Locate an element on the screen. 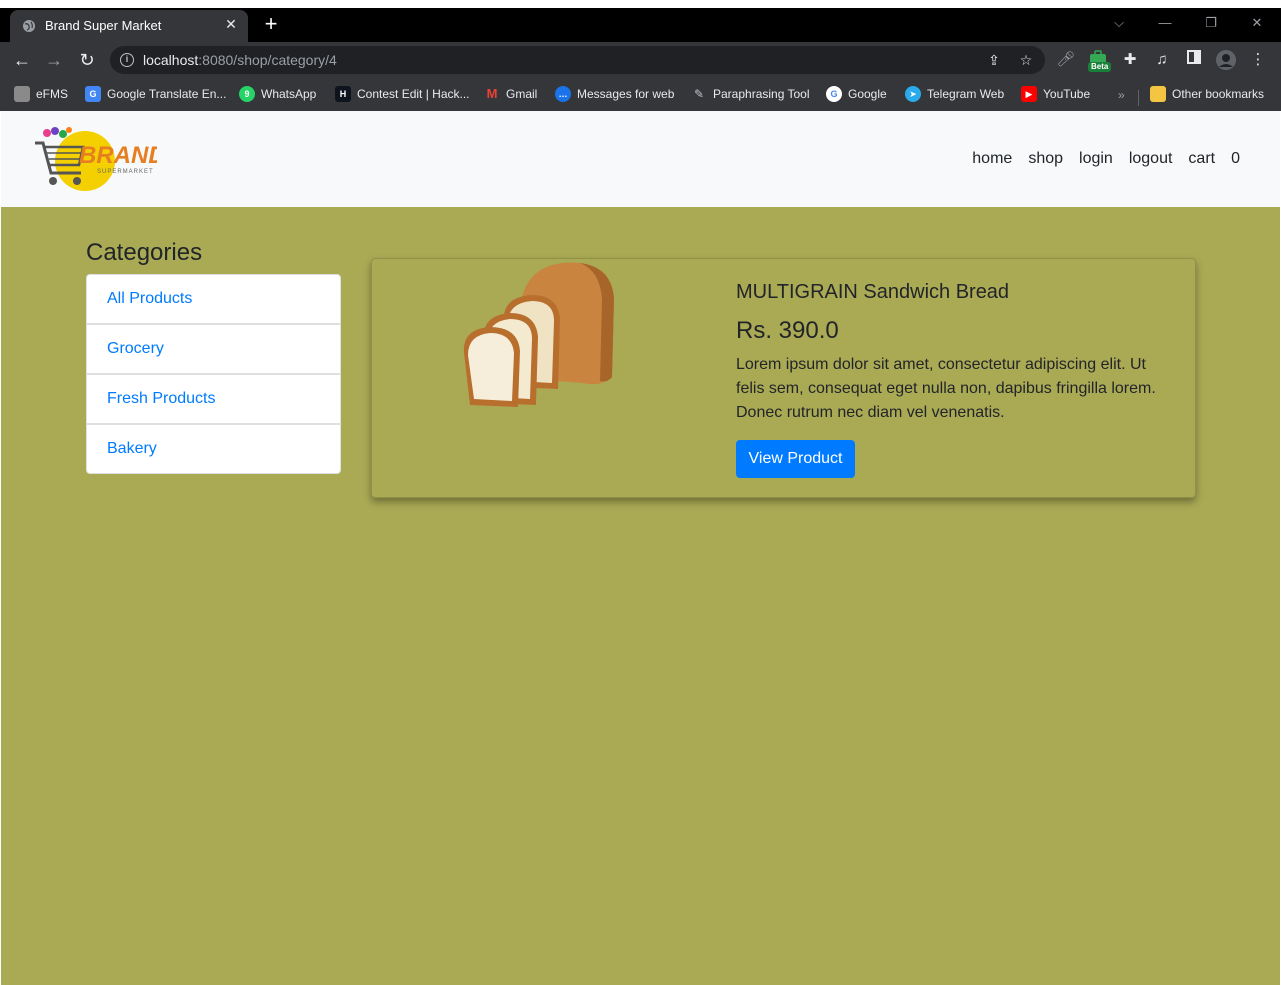 Image resolution: width=1281 pixels, height=985 pixels. bookmark-telegram: ➤ Telegram Web is located at coordinates (954, 95).